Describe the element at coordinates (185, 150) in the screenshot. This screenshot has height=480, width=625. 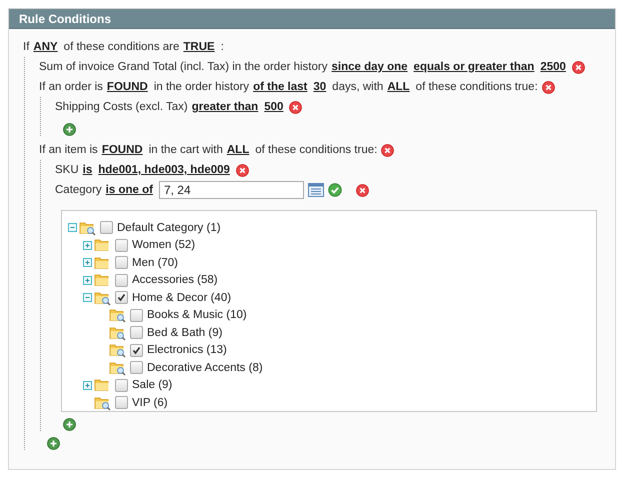
I see `condition-text: in the cart with` at that location.